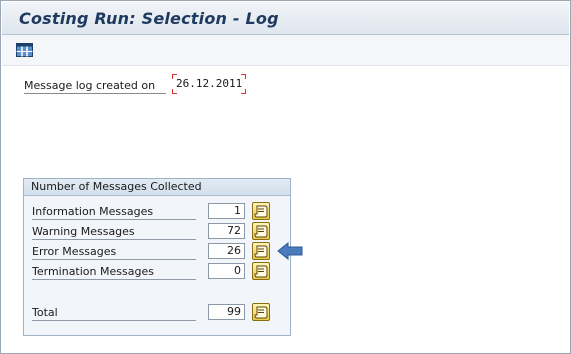  Describe the element at coordinates (285, 50) in the screenshot. I see `toolbar` at that location.